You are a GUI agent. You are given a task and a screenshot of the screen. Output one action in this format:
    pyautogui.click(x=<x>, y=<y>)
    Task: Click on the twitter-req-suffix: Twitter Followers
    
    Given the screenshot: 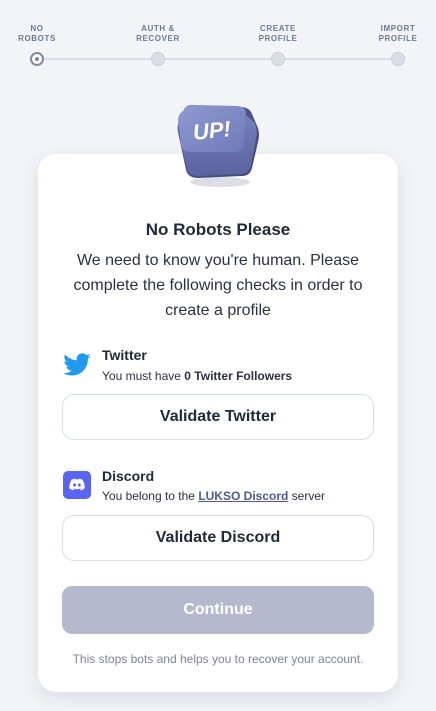 What is the action you would take?
    pyautogui.click(x=241, y=376)
    